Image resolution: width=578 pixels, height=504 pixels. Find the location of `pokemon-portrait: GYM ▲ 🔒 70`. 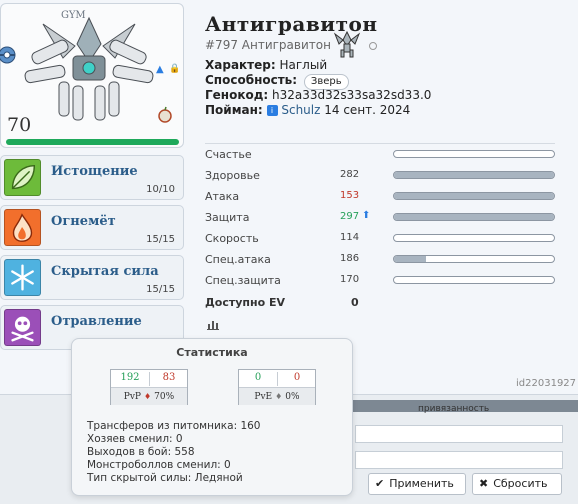

pokemon-portrait: GYM ▲ 🔒 70 is located at coordinates (92, 75).